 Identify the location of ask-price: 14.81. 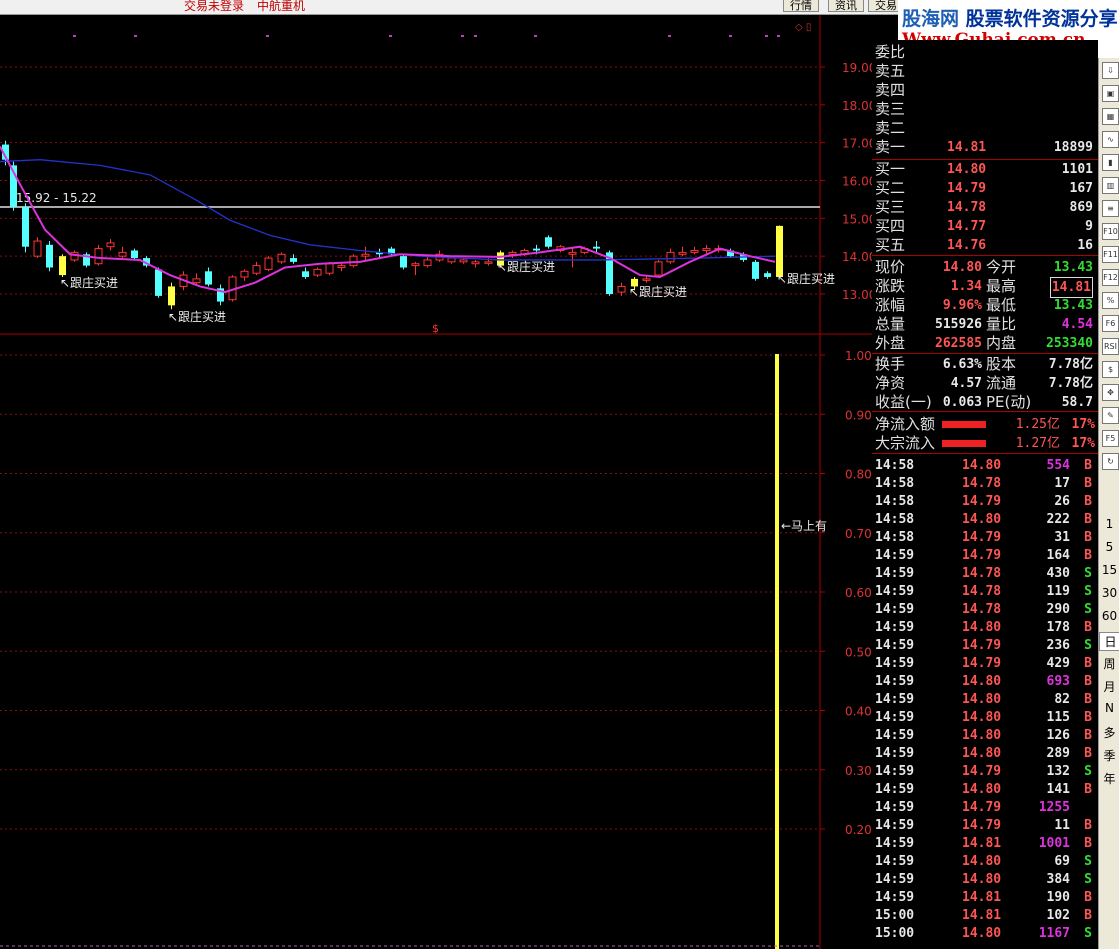
(967, 147).